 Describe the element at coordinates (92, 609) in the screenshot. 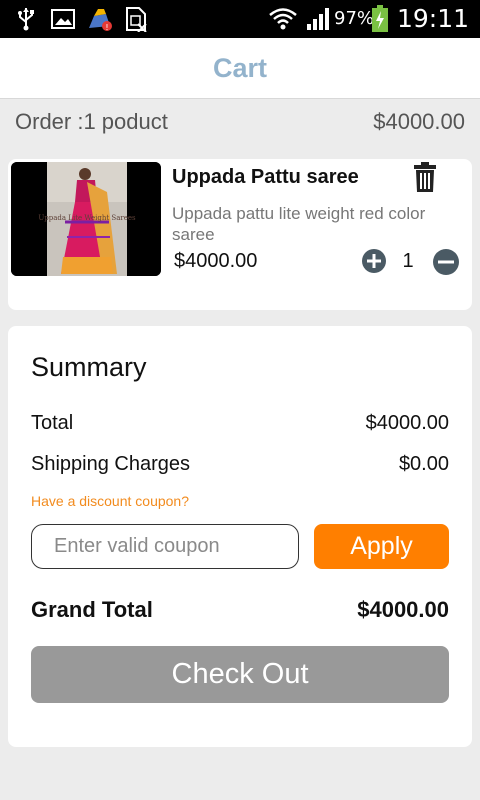

I see `grand-total-label: Grand Total` at that location.